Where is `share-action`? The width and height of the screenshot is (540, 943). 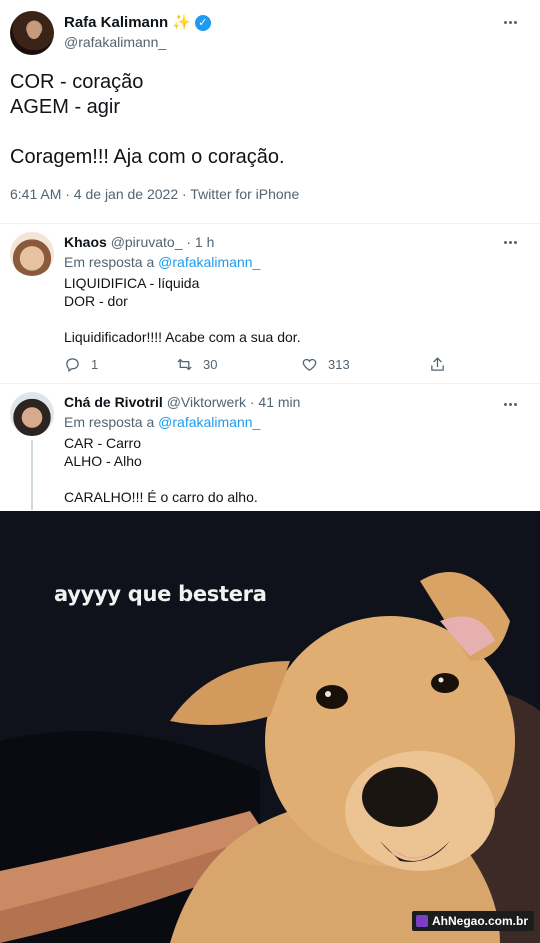 share-action is located at coordinates (437, 364).